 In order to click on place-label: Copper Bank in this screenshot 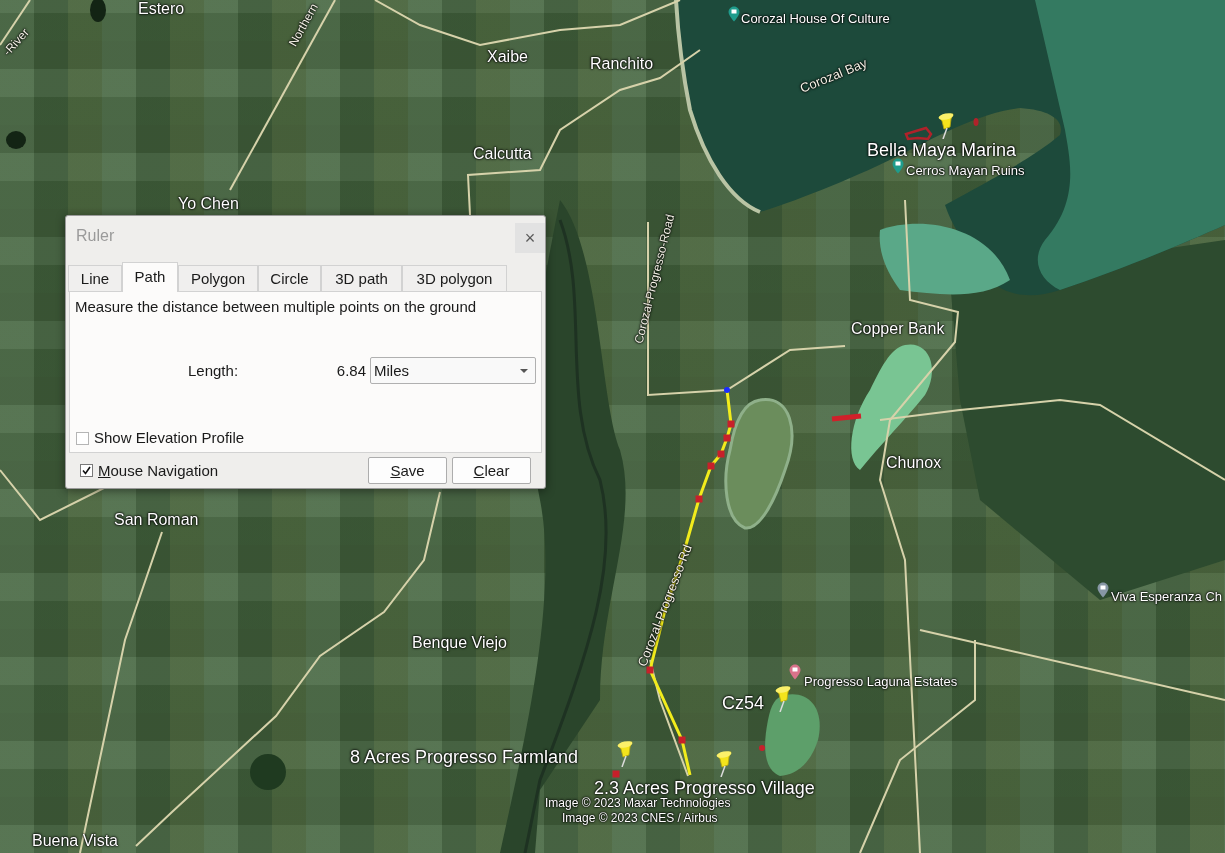, I will do `click(898, 329)`.